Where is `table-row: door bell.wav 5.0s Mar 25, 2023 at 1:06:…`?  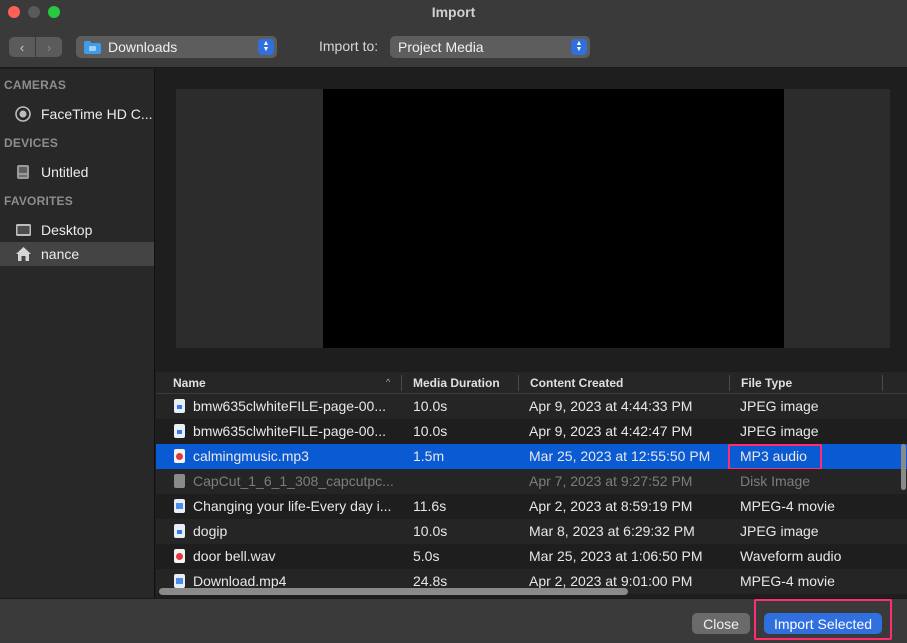 table-row: door bell.wav 5.0s Mar 25, 2023 at 1:06:… is located at coordinates (531, 556).